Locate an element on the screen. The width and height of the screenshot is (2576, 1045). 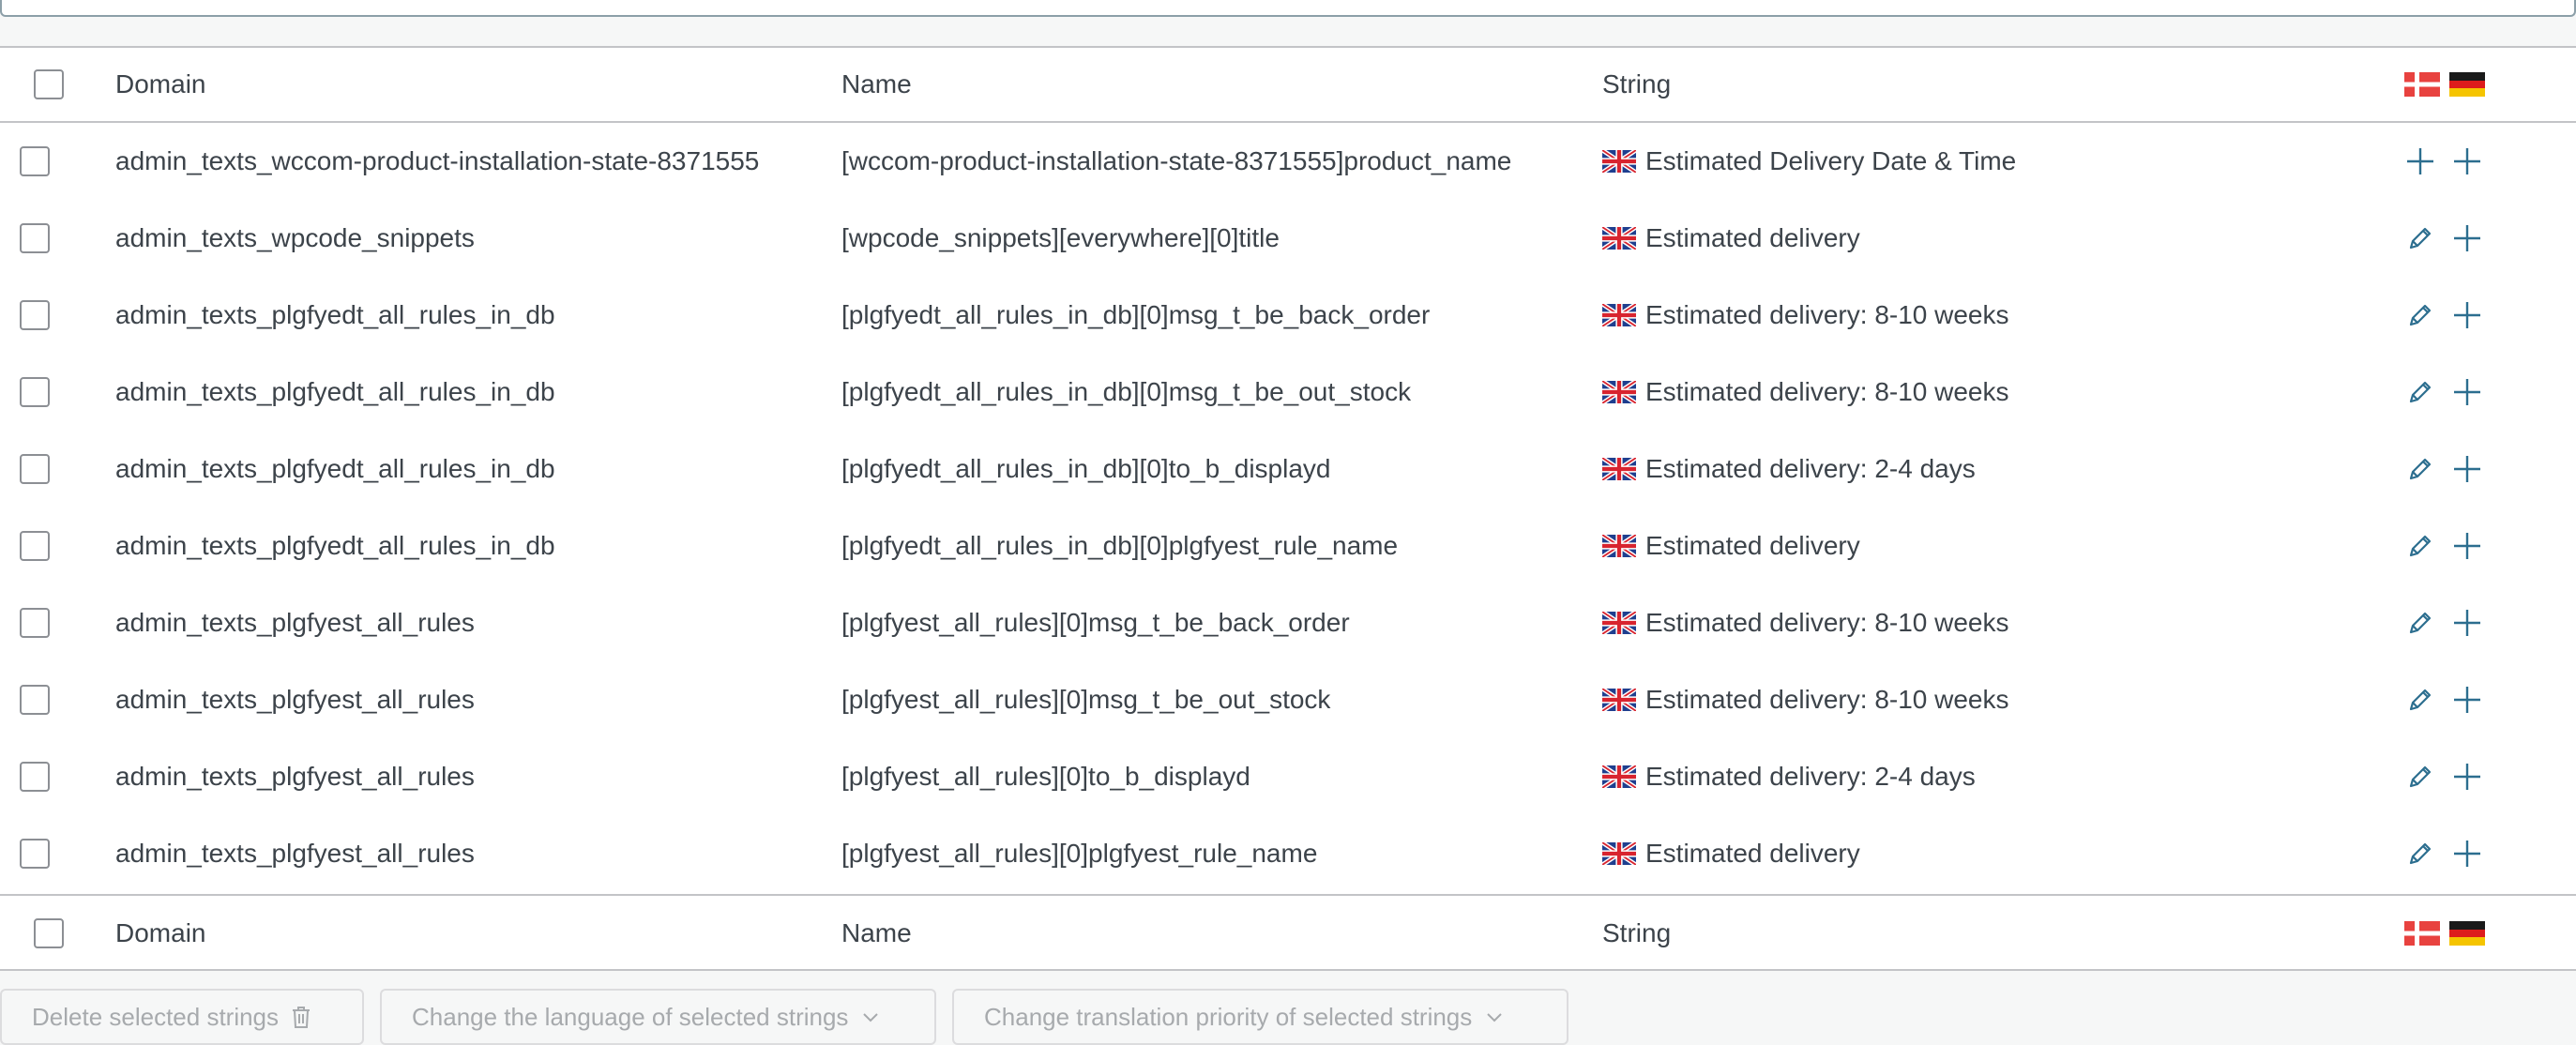
select-all-checkbox is located at coordinates (49, 84).